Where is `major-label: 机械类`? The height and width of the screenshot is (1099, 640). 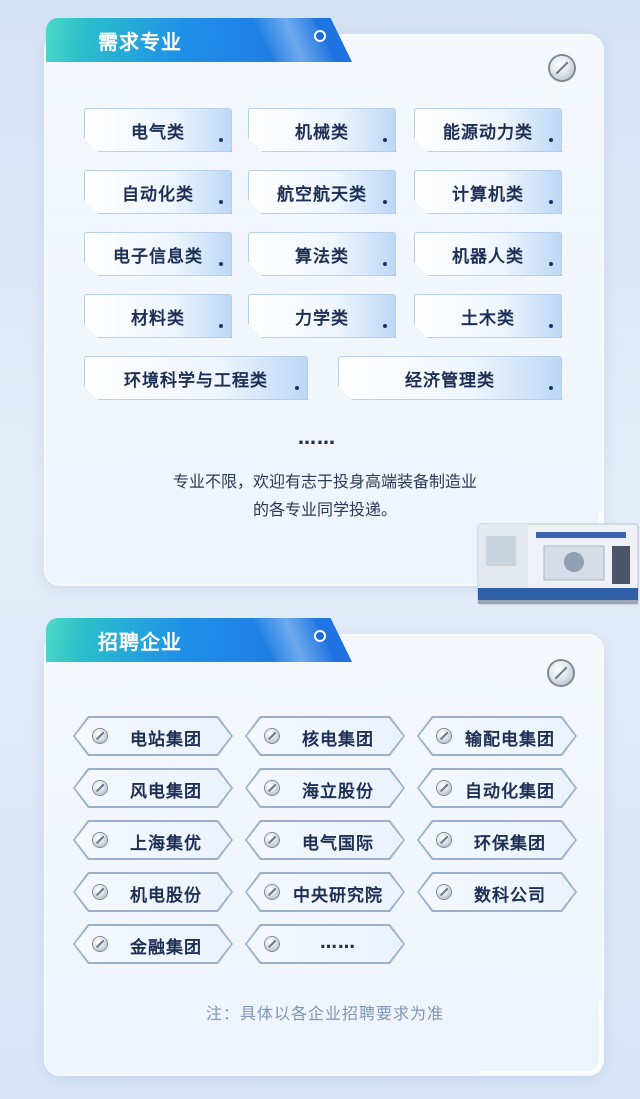
major-label: 机械类 is located at coordinates (322, 132).